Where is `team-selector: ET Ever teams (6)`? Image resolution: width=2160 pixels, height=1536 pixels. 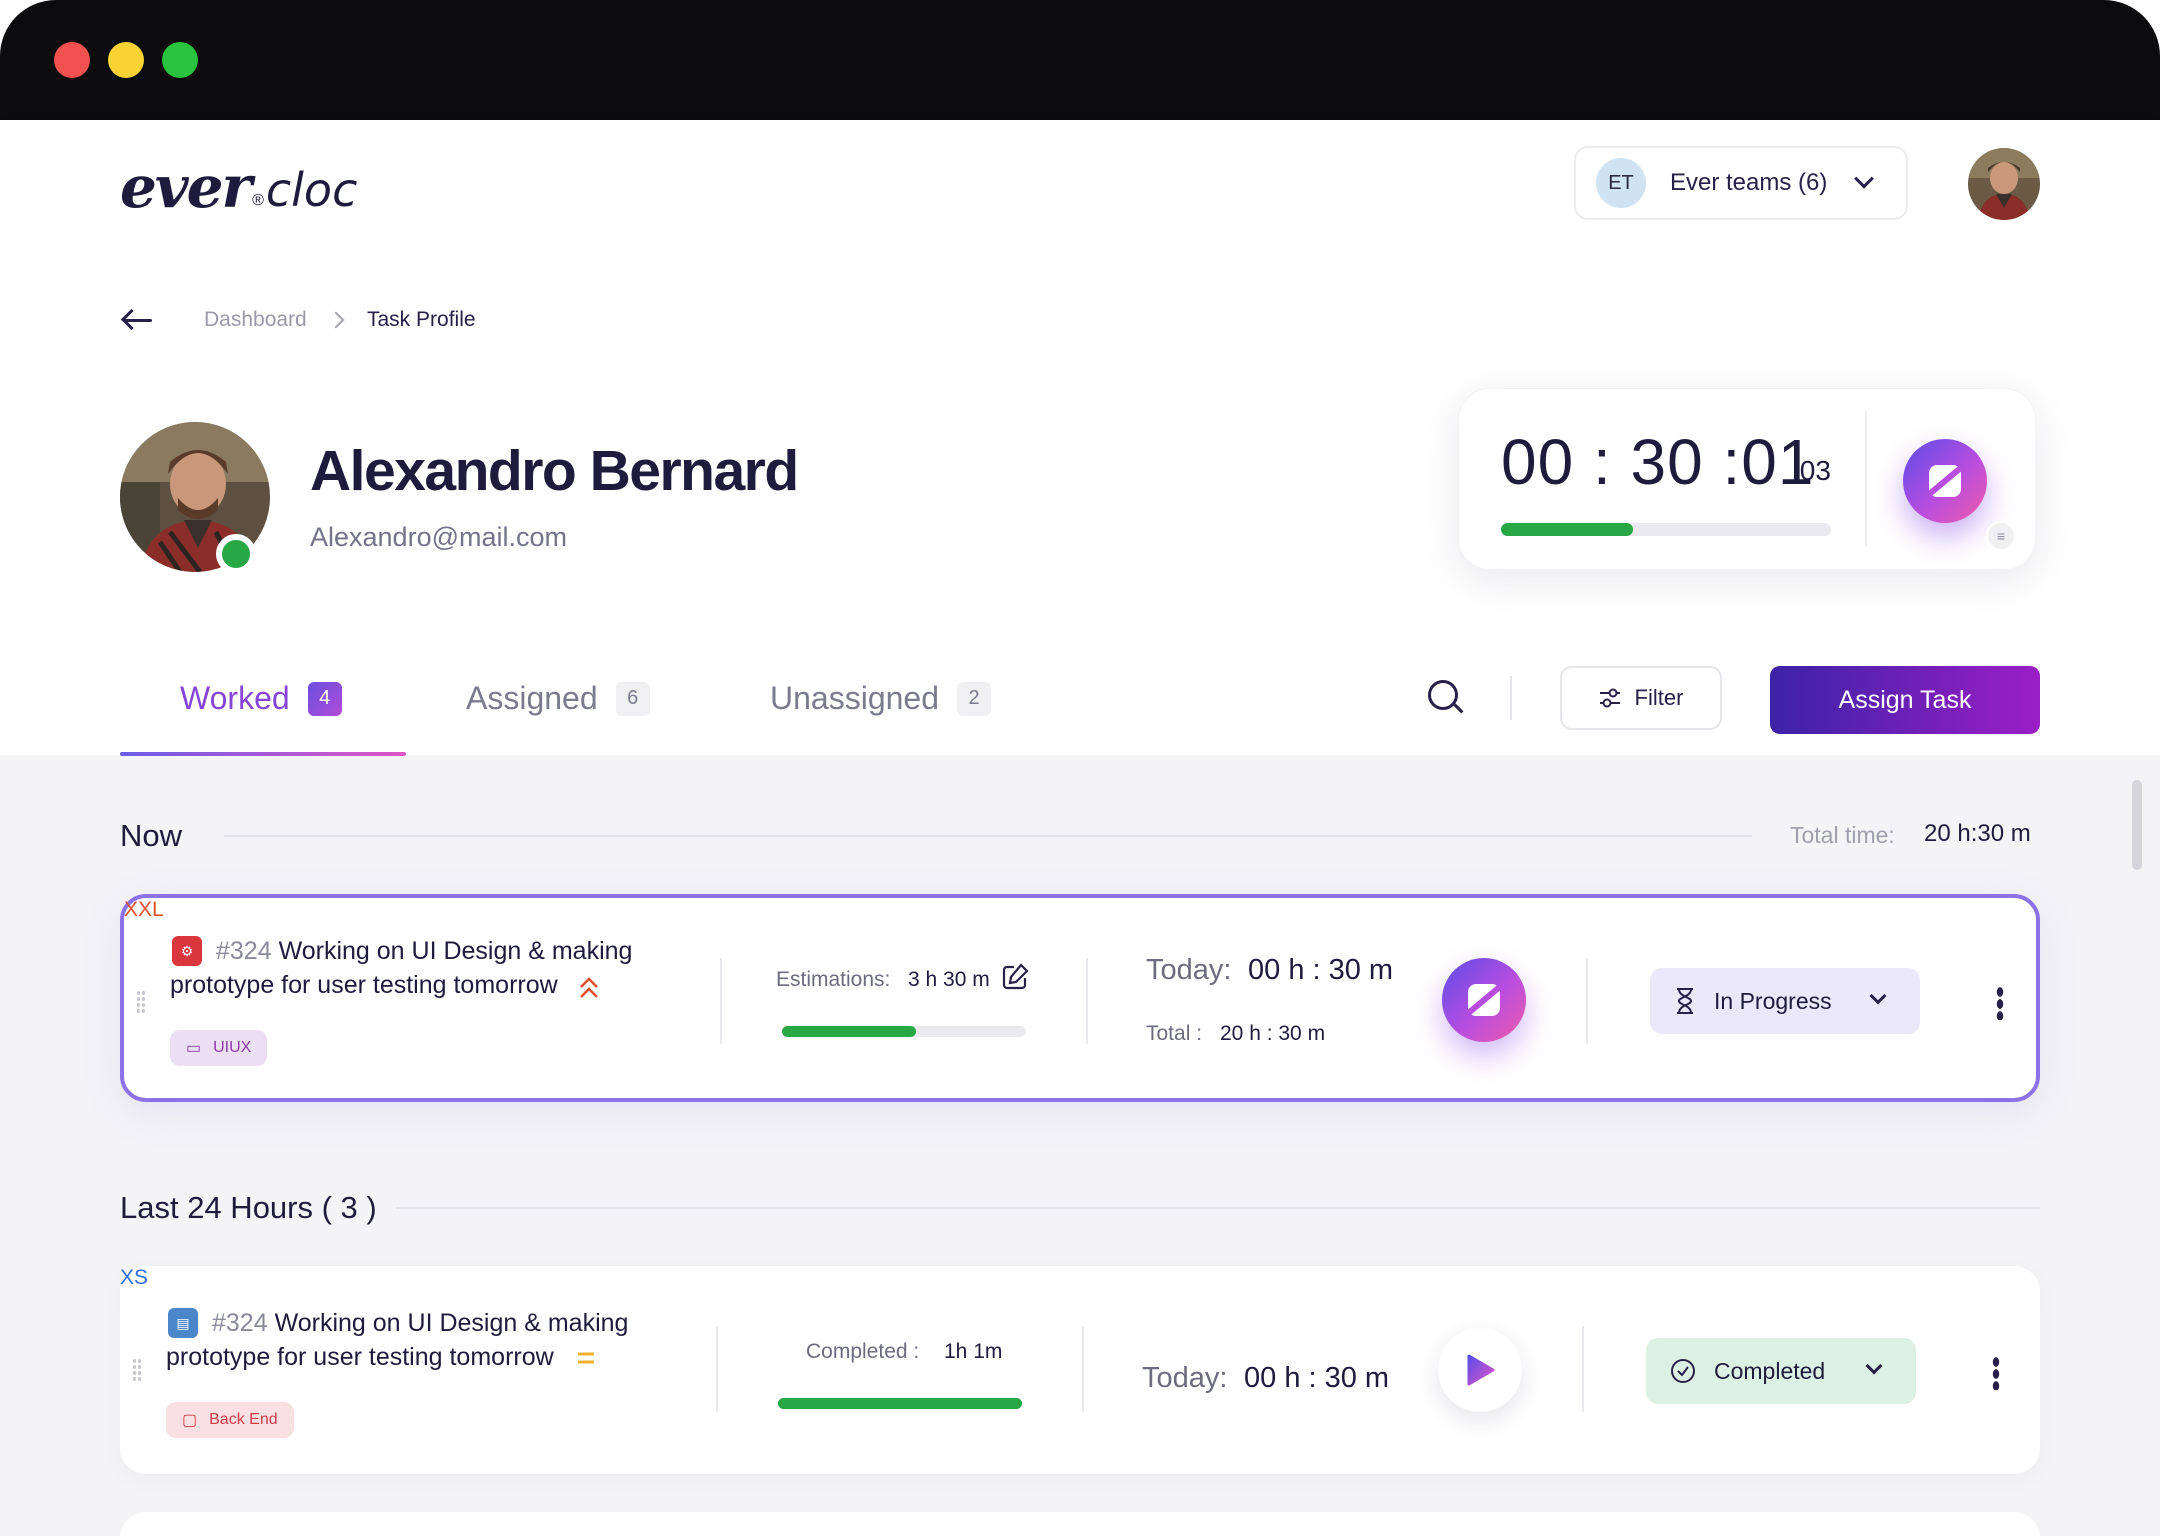 team-selector: ET Ever teams (6) is located at coordinates (1741, 183).